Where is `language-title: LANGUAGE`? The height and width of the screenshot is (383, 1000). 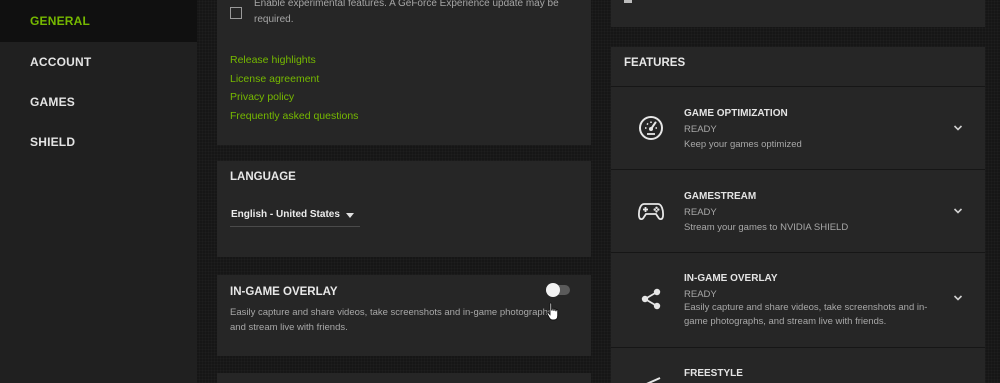
language-title: LANGUAGE is located at coordinates (263, 177).